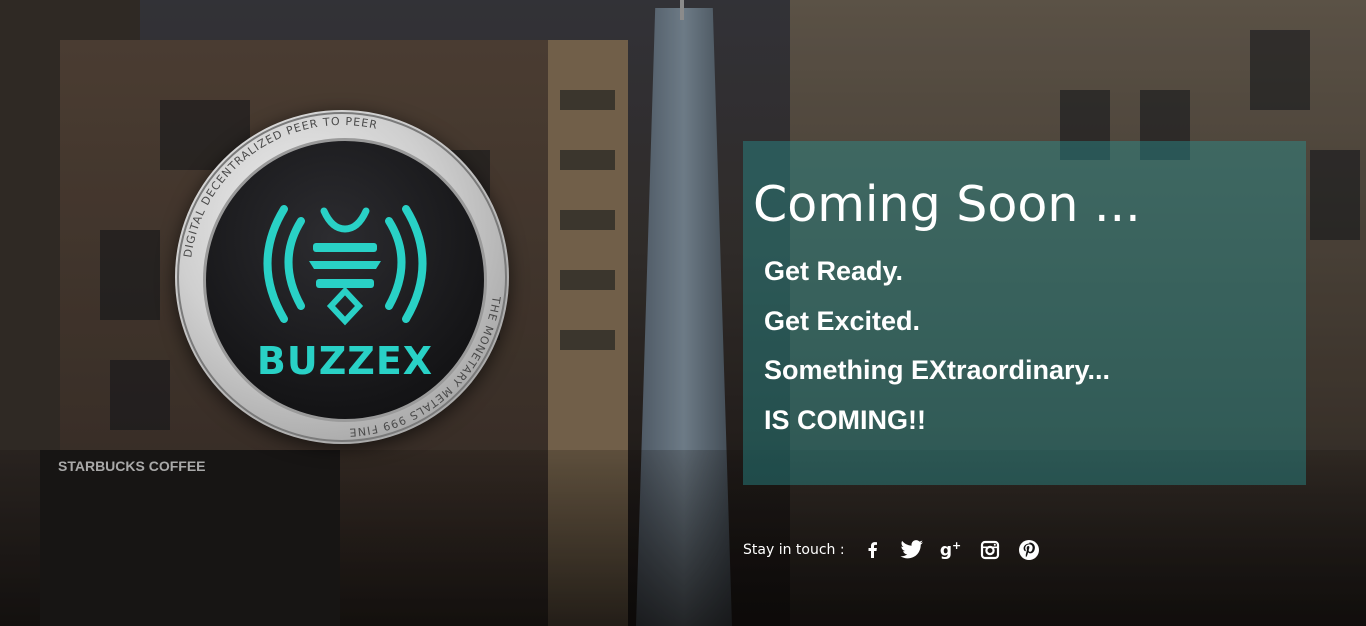 This screenshot has height=626, width=1366. What do you see at coordinates (834, 271) in the screenshot?
I see `hero-line-1: Get Ready.` at bounding box center [834, 271].